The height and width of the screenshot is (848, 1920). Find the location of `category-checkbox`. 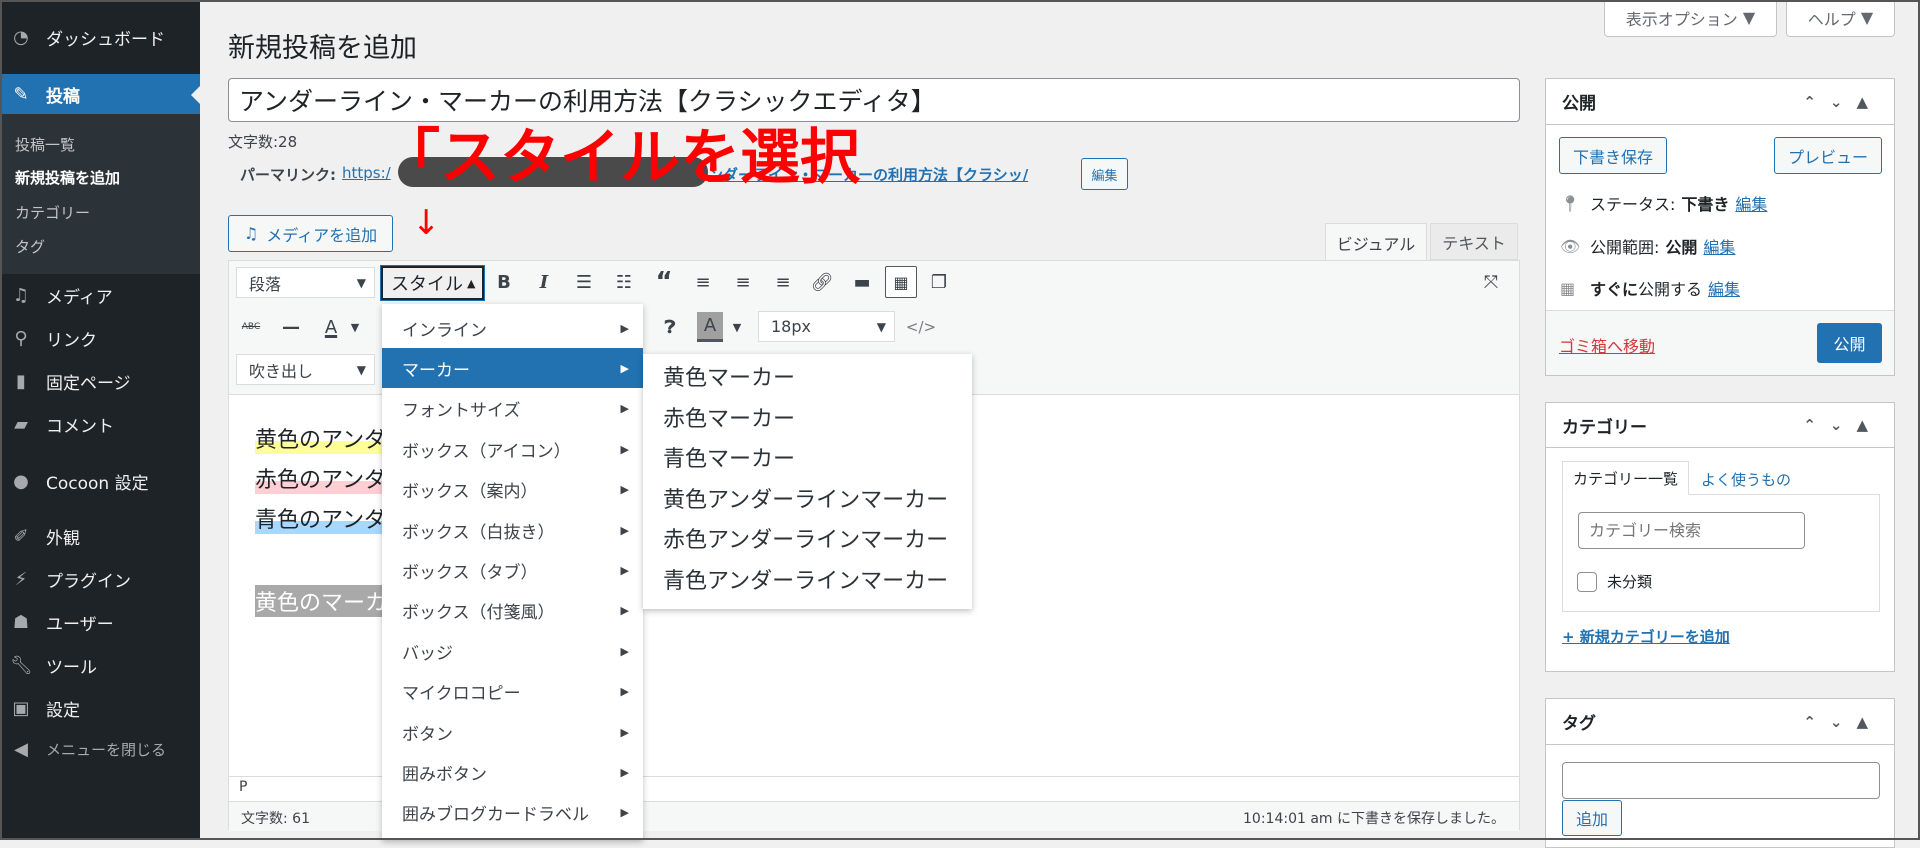

category-checkbox is located at coordinates (1587, 581).